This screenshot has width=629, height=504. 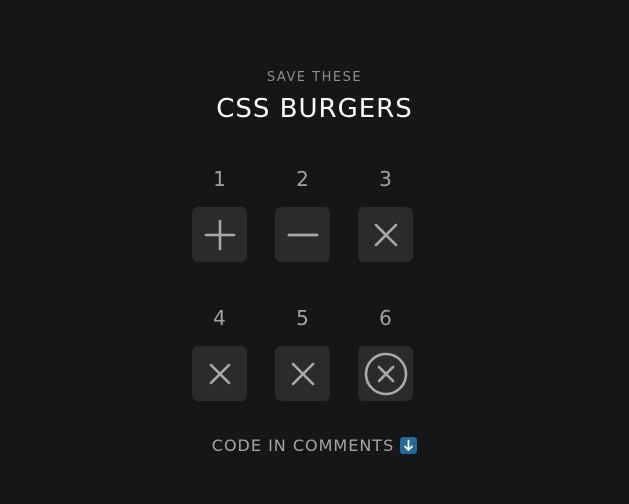 I want to click on burger-item-2: 2, so click(x=302, y=213).